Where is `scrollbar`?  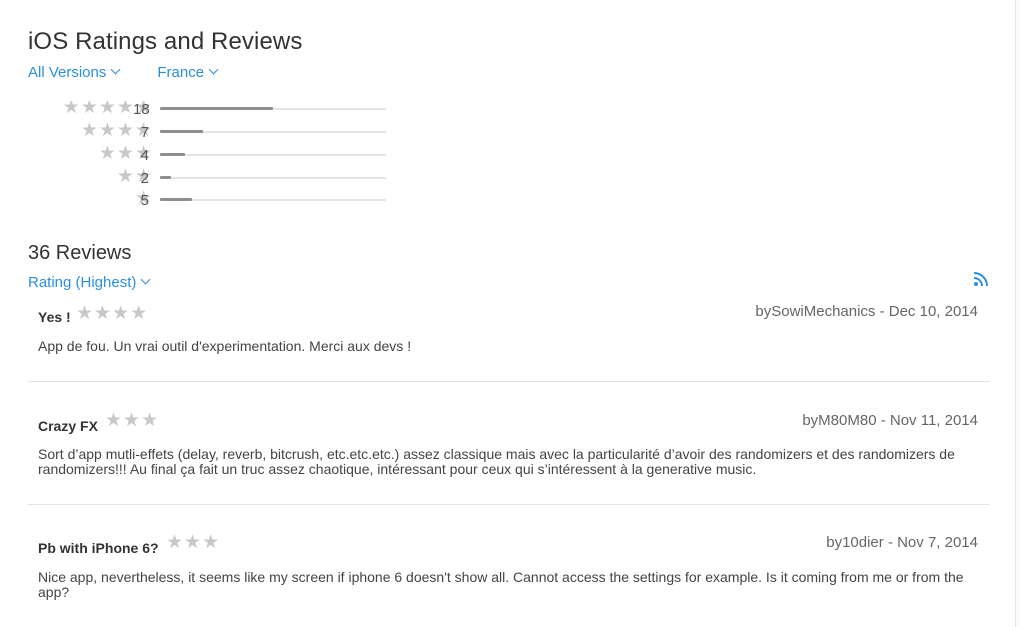
scrollbar is located at coordinates (1017, 313).